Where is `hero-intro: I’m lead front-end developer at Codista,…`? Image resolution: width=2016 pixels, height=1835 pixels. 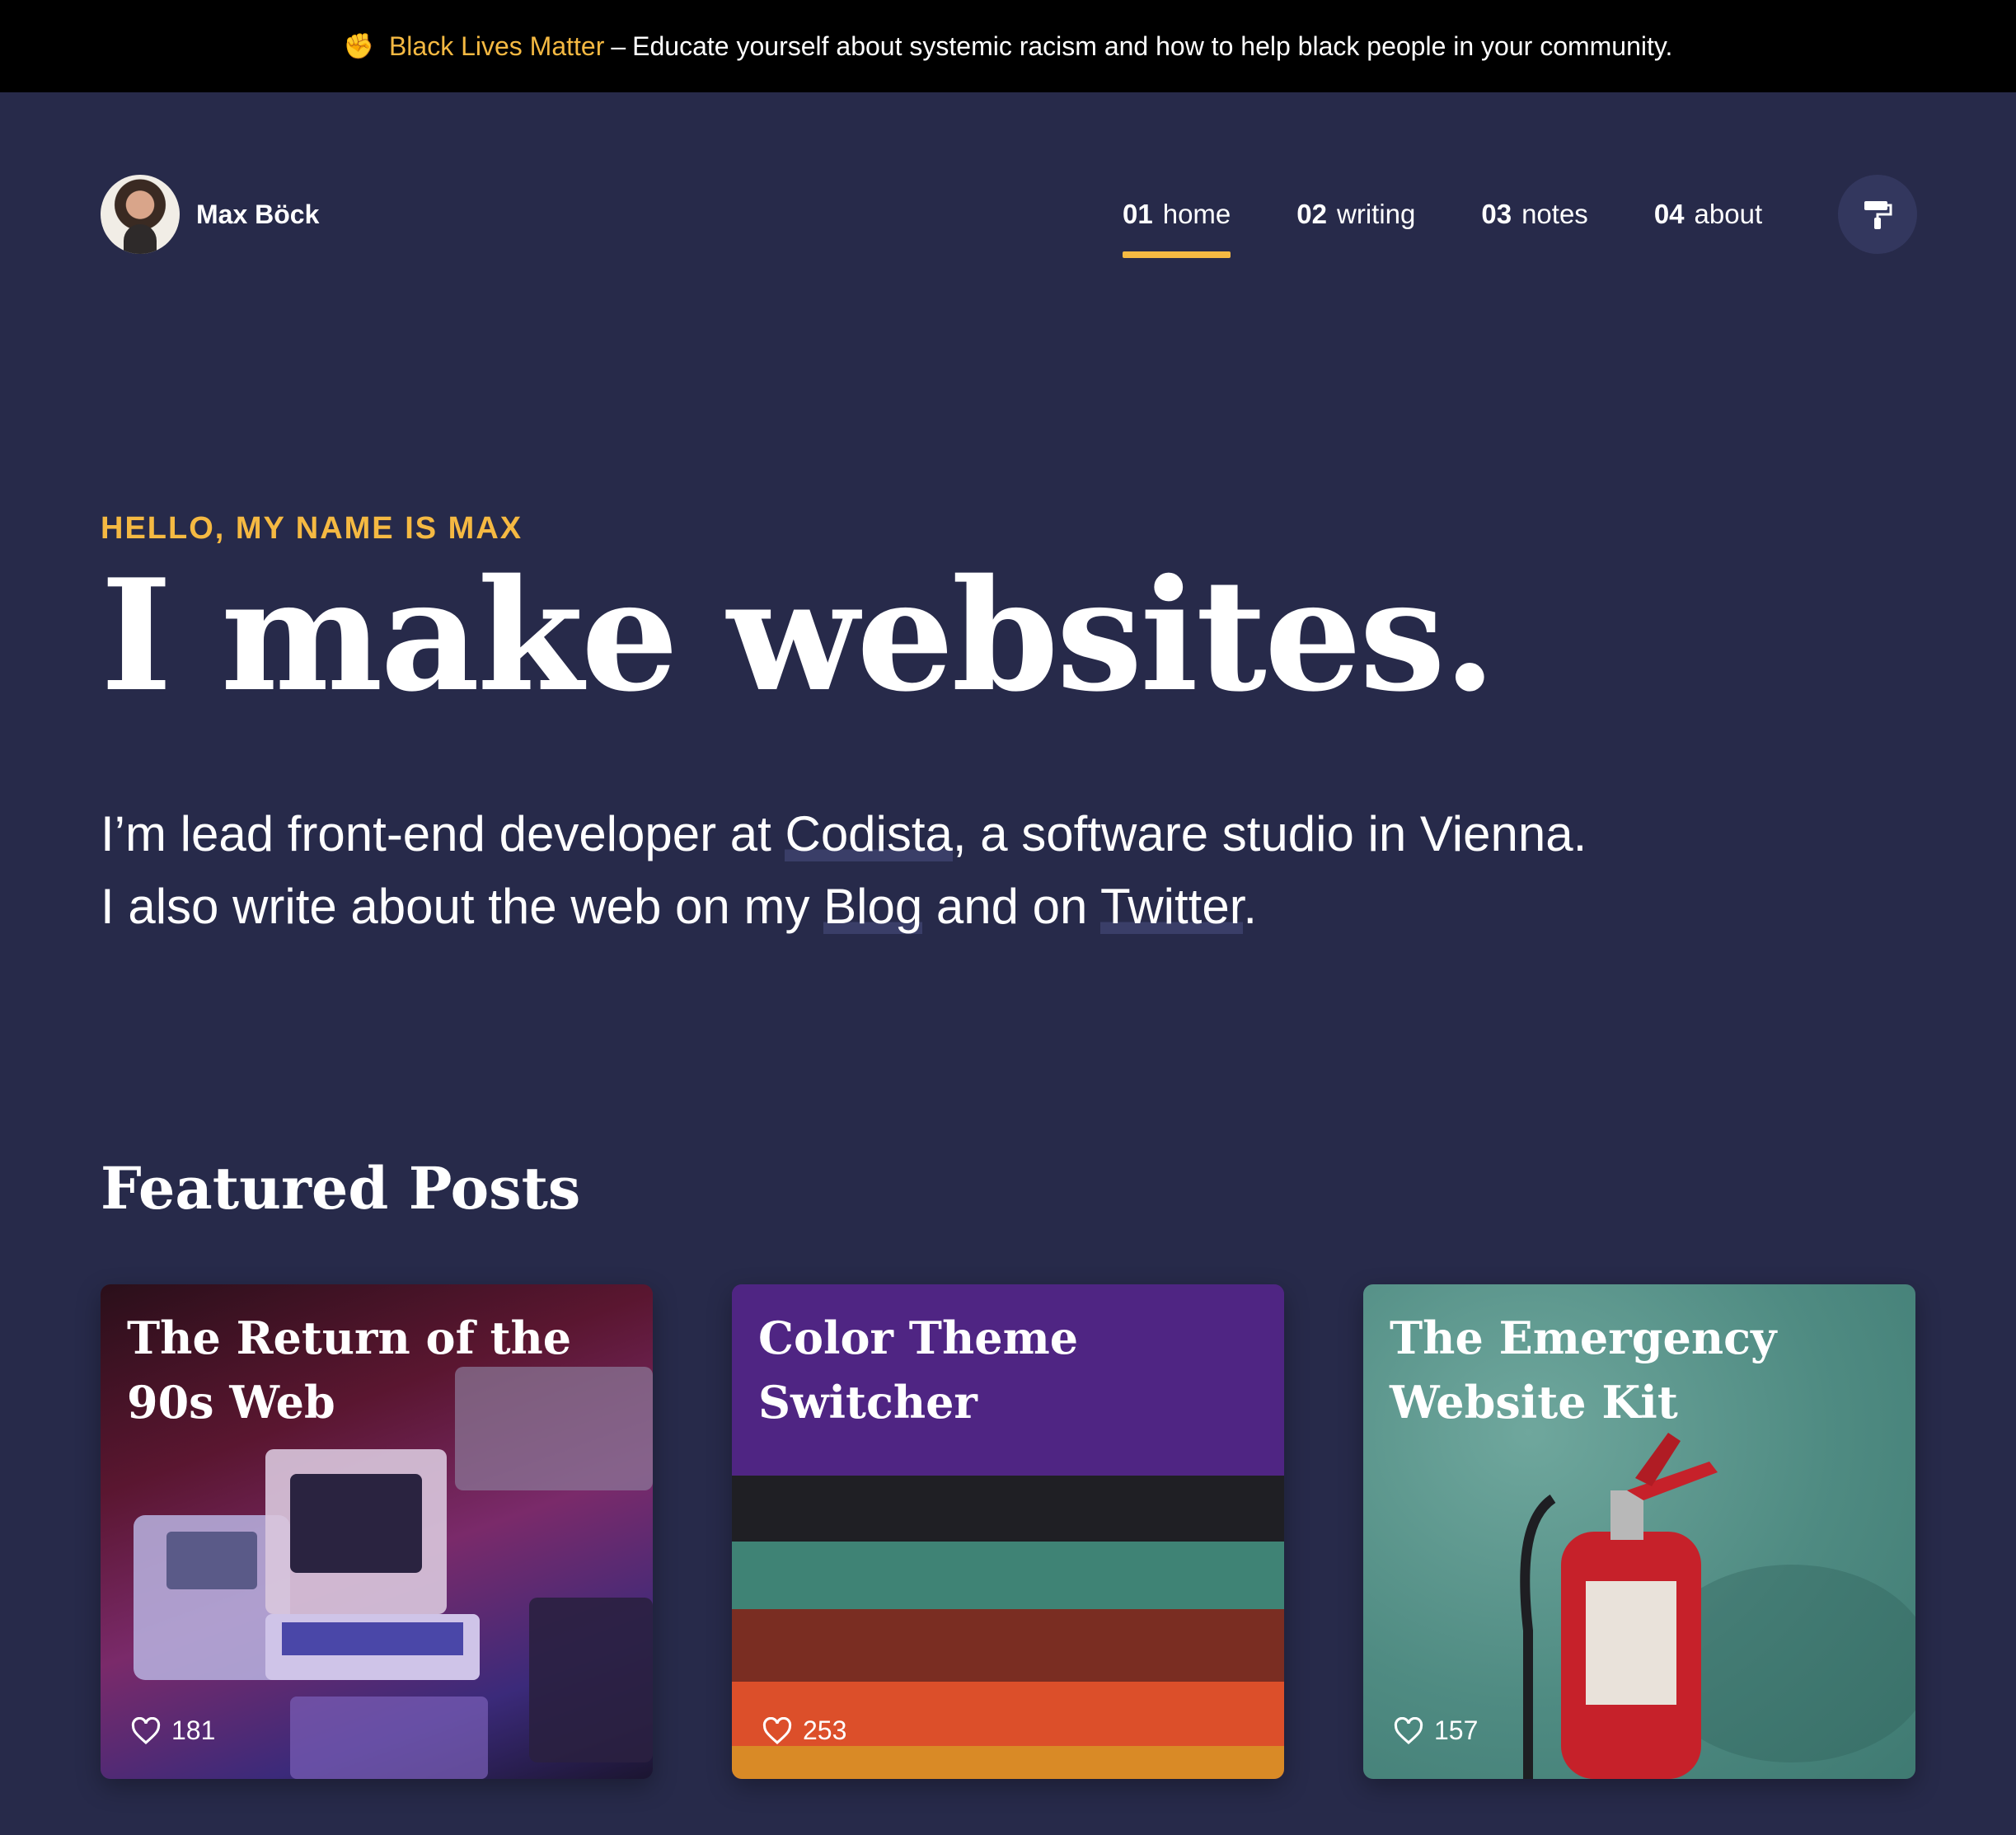
hero-intro: I’m lead front-end developer at Codista,… is located at coordinates (966, 870).